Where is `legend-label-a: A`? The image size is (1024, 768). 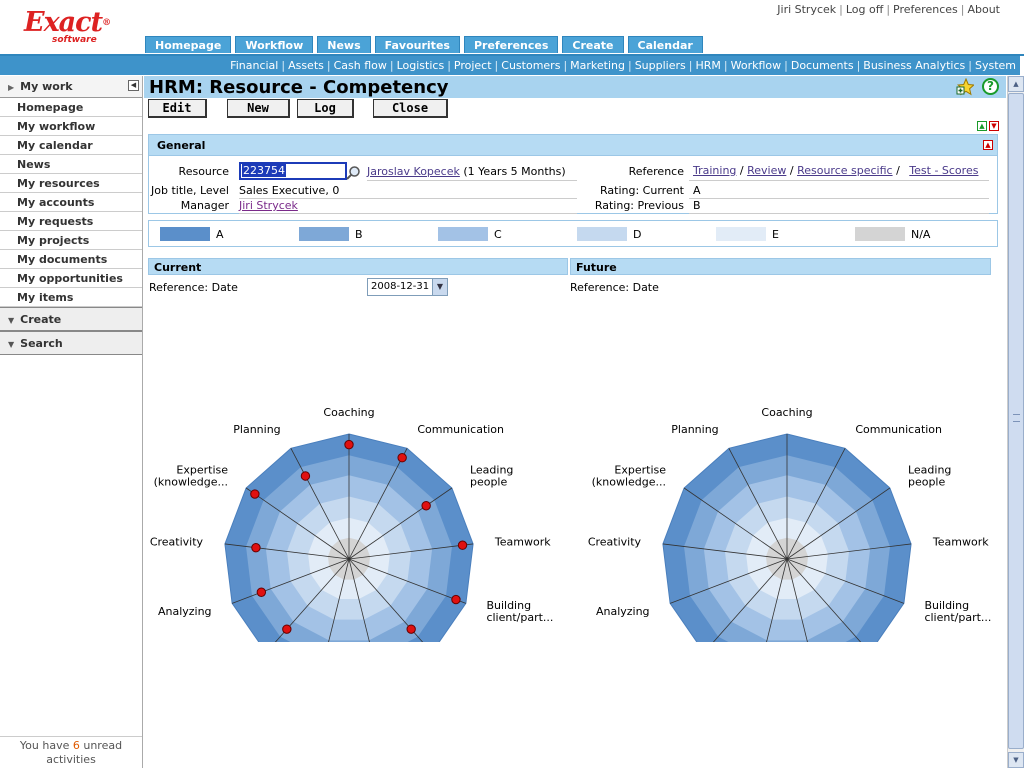
legend-label-a: A is located at coordinates (220, 234).